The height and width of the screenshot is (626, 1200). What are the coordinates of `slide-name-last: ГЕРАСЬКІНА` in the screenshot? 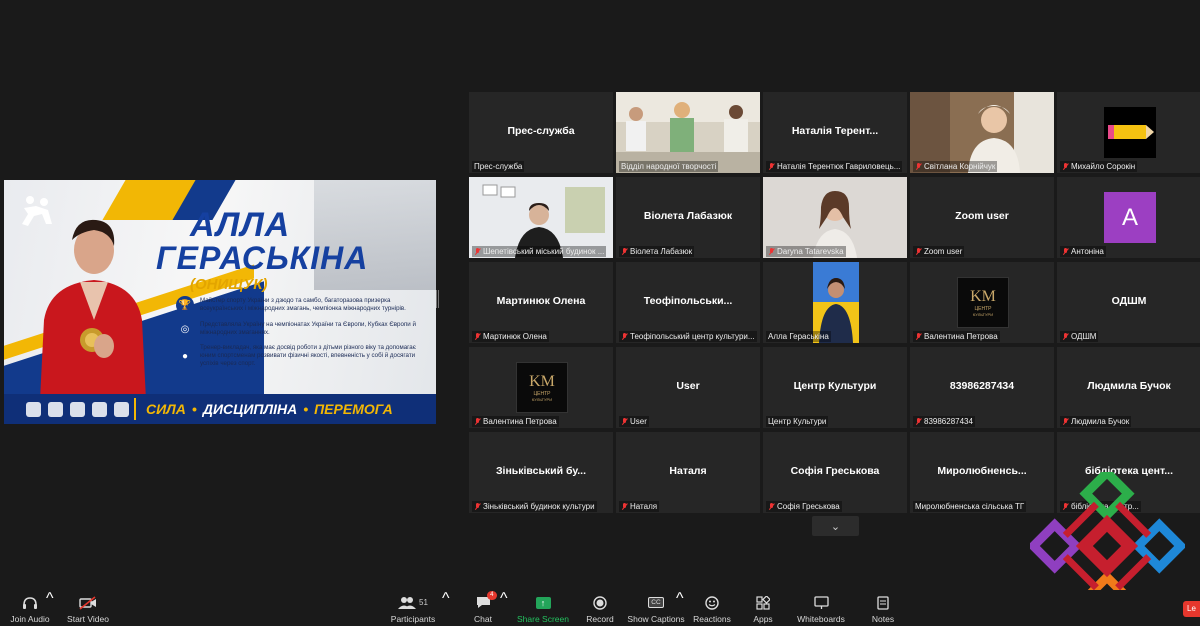 It's located at (262, 258).